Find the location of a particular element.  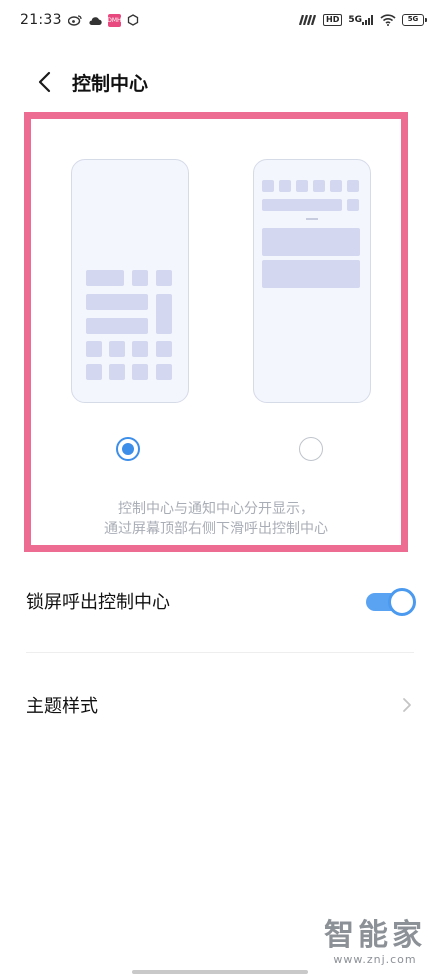

layout-description: 控制中心与通知中心分开显示， 通过屏幕顶部右侧下滑呼出控制中心 is located at coordinates (216, 519).